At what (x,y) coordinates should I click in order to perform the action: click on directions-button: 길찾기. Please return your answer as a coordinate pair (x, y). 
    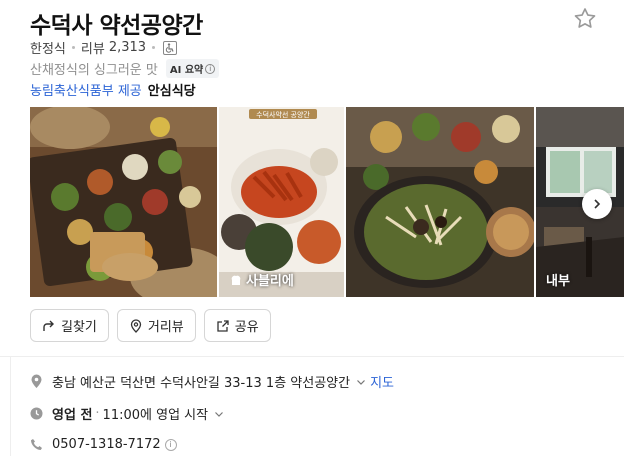
    Looking at the image, I should click on (69, 325).